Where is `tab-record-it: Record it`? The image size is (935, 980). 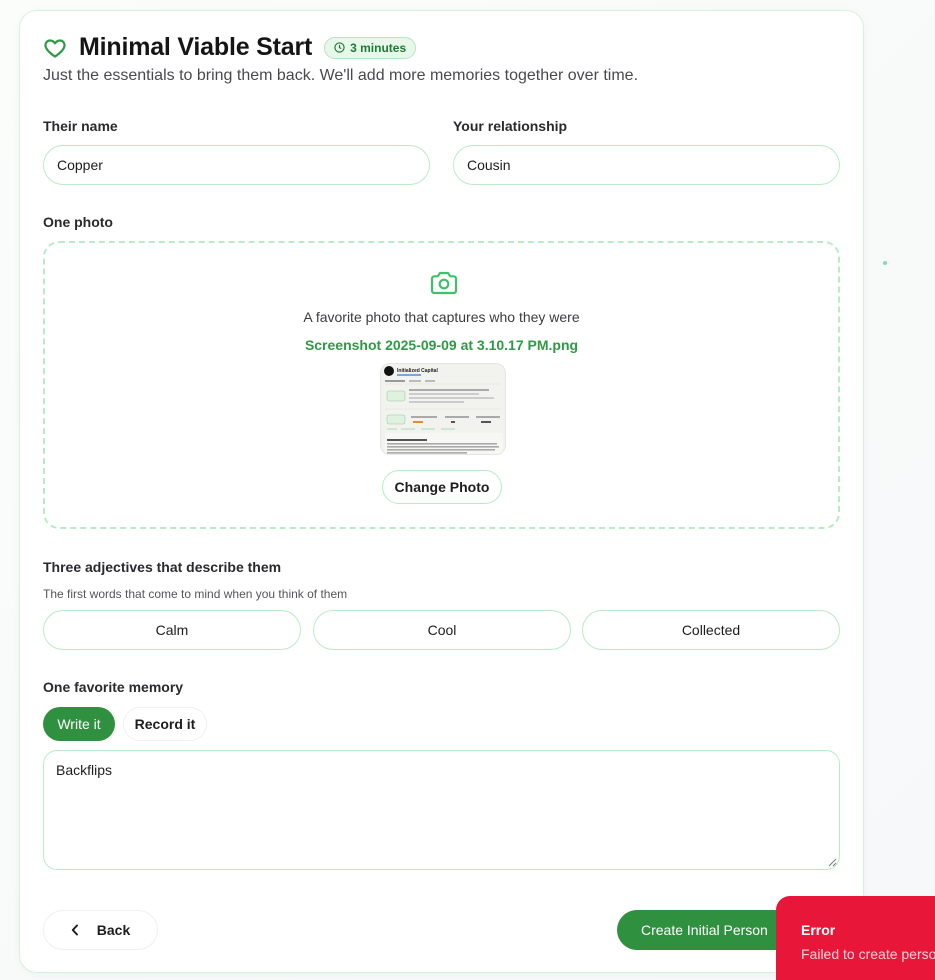 tab-record-it: Record it is located at coordinates (165, 724).